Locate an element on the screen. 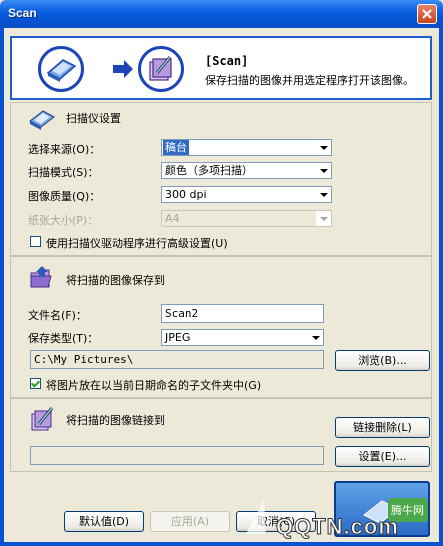 Image resolution: width=443 pixels, height=546 pixels. save-path-field: C:\My Pictures\ is located at coordinates (177, 359).